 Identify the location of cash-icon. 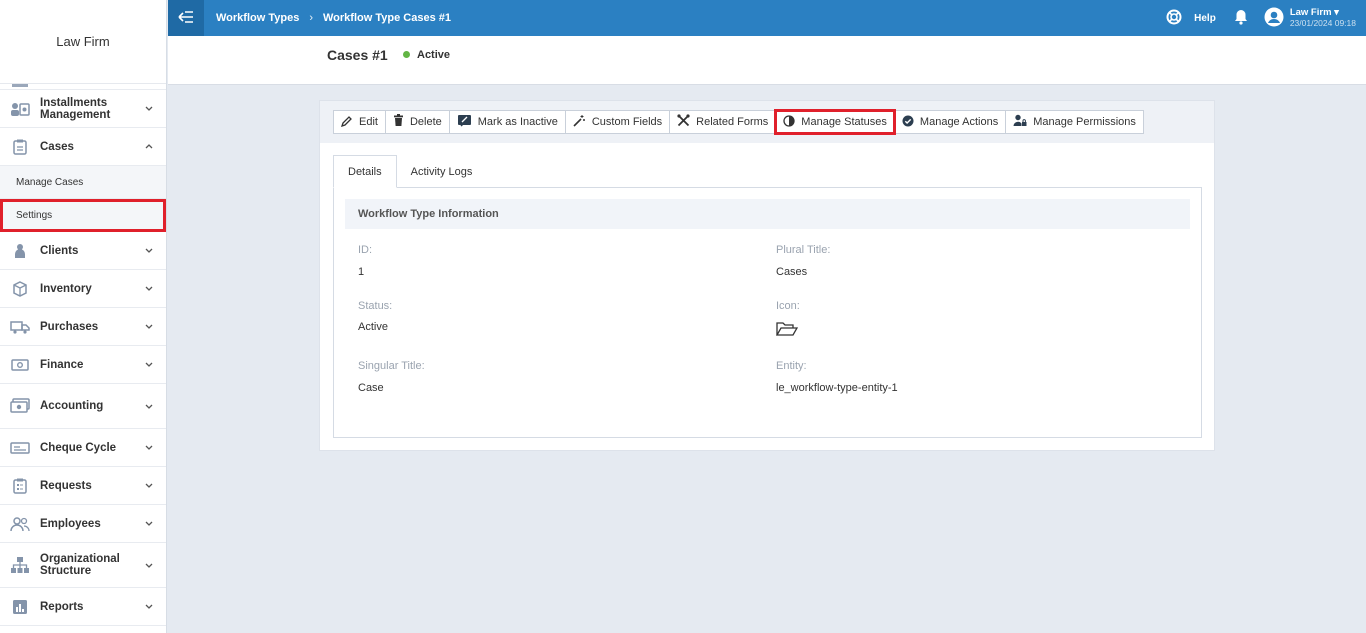
(20, 406).